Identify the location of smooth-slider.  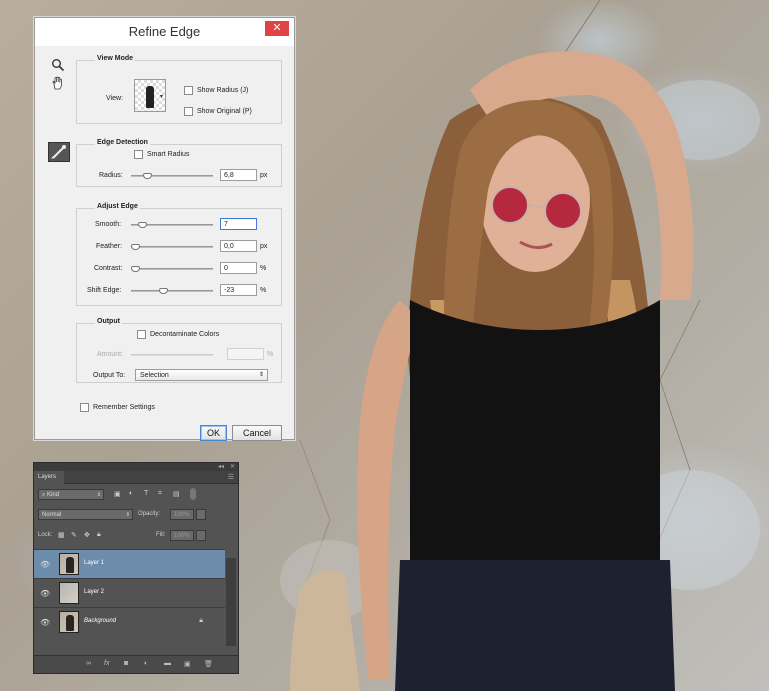
(172, 225).